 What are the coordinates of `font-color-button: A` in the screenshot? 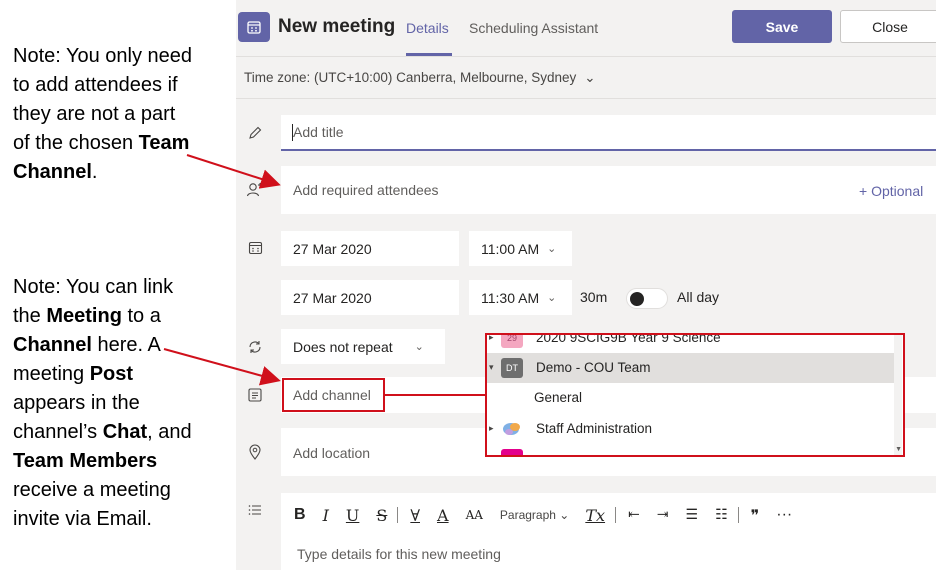 It's located at (443, 515).